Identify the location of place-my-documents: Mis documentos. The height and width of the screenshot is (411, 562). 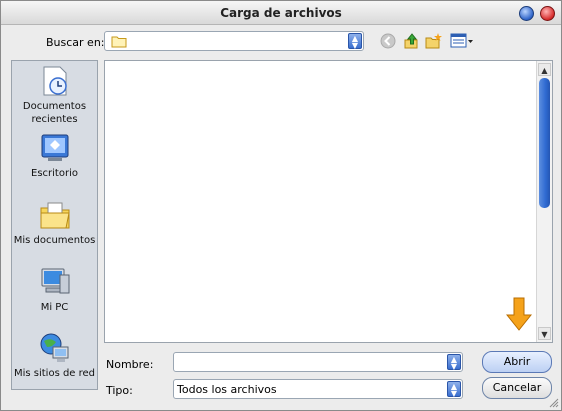
(54, 222).